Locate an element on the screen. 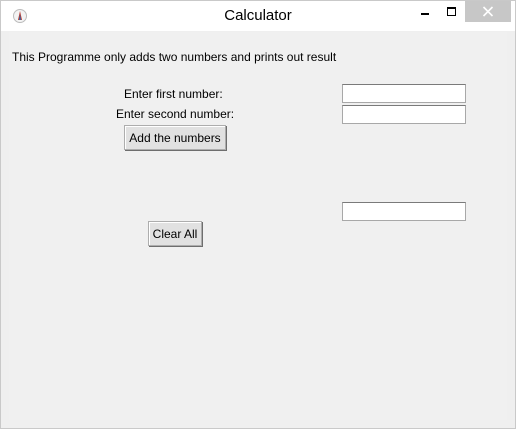 The height and width of the screenshot is (429, 516). add-numbers-button: Add the numbers is located at coordinates (175, 137).